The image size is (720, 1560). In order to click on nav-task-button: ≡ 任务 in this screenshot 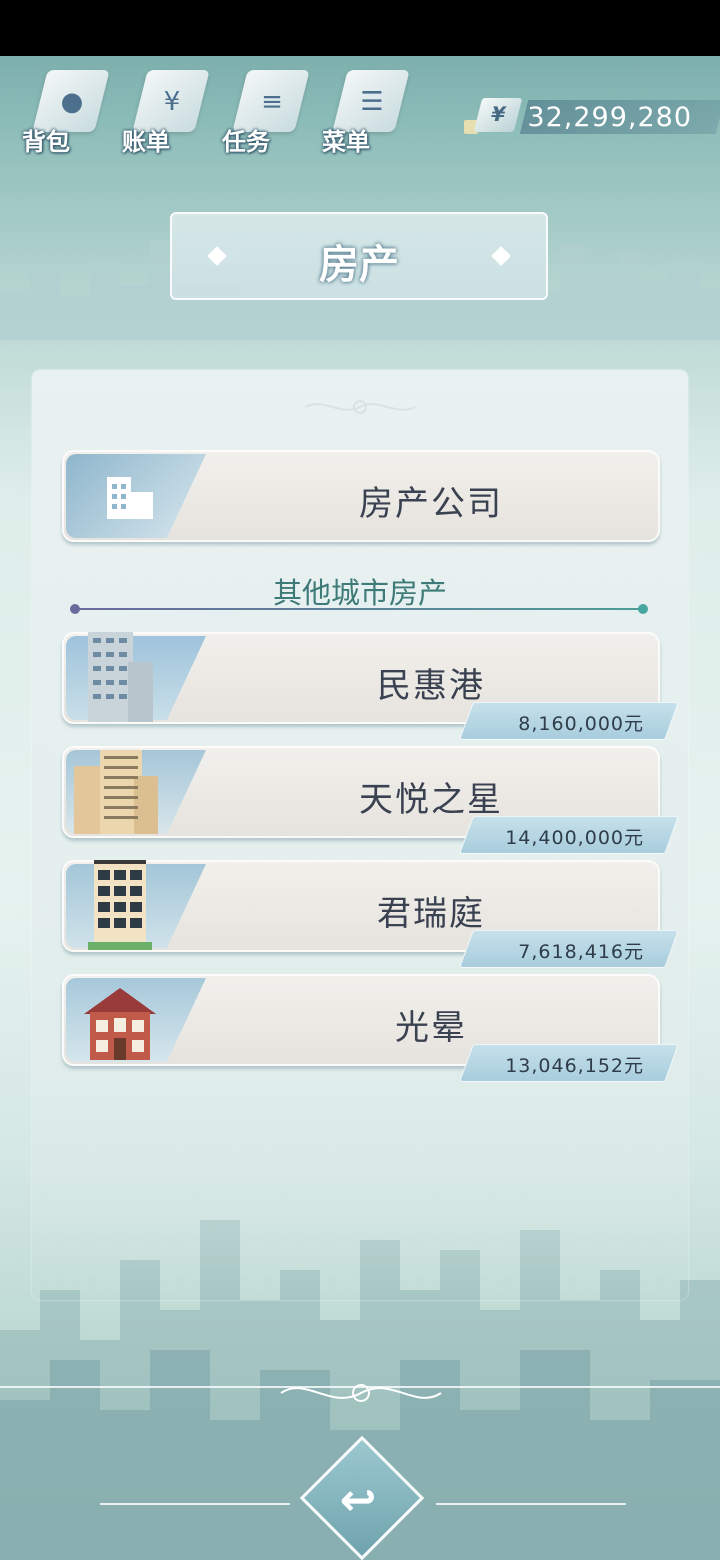, I will do `click(267, 110)`.